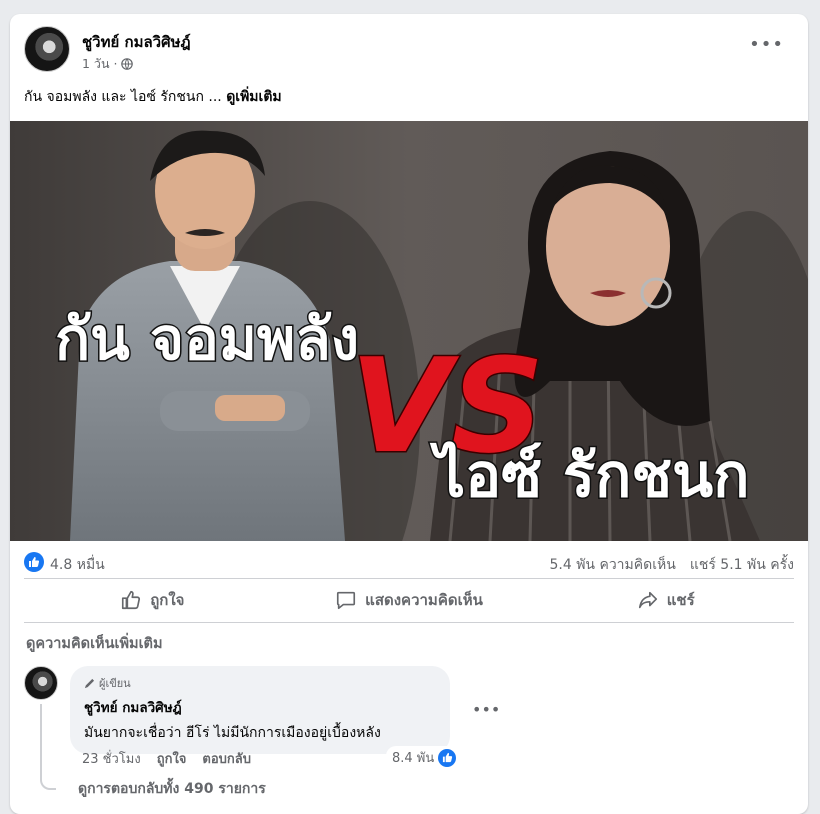 The width and height of the screenshot is (820, 814). I want to click on thread-line, so click(48, 747).